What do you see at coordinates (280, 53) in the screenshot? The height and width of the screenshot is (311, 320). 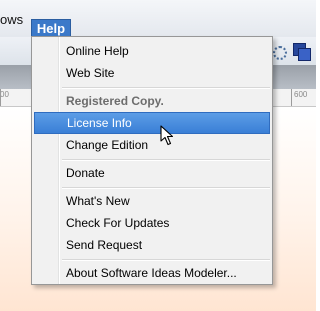 I see `dotted-circle-icon` at bounding box center [280, 53].